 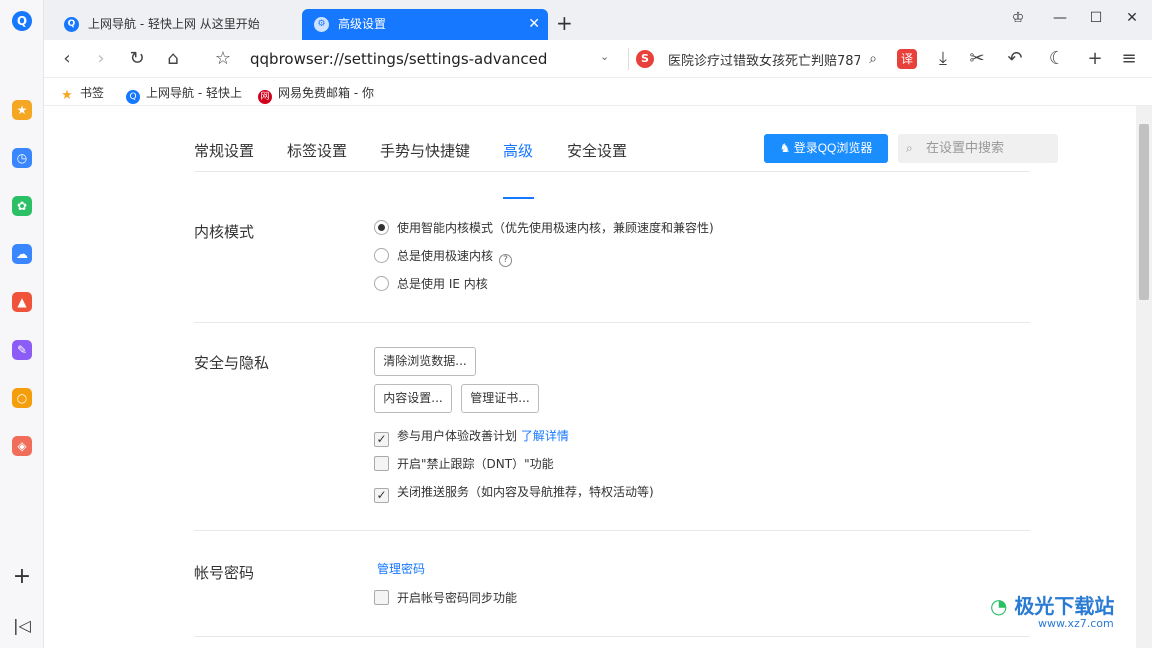 I want to click on tab-navigation: Q 上网导航 - 轻快上网 从这里开始, so click(x=176, y=24).